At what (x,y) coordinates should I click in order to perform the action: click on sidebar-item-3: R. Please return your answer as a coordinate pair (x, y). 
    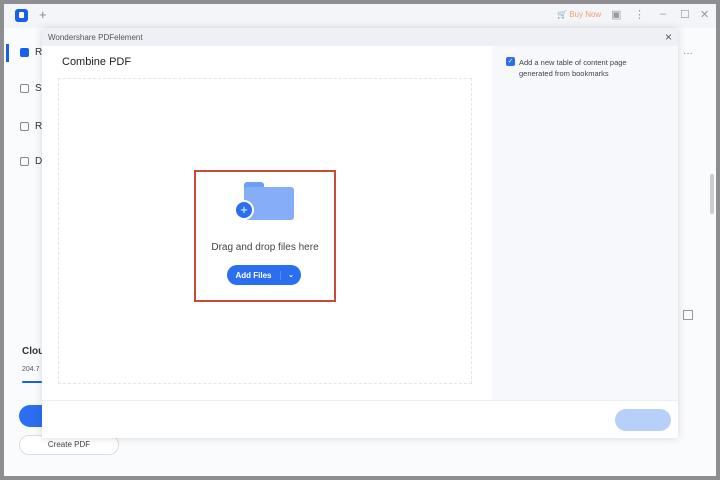
    Looking at the image, I should click on (31, 126).